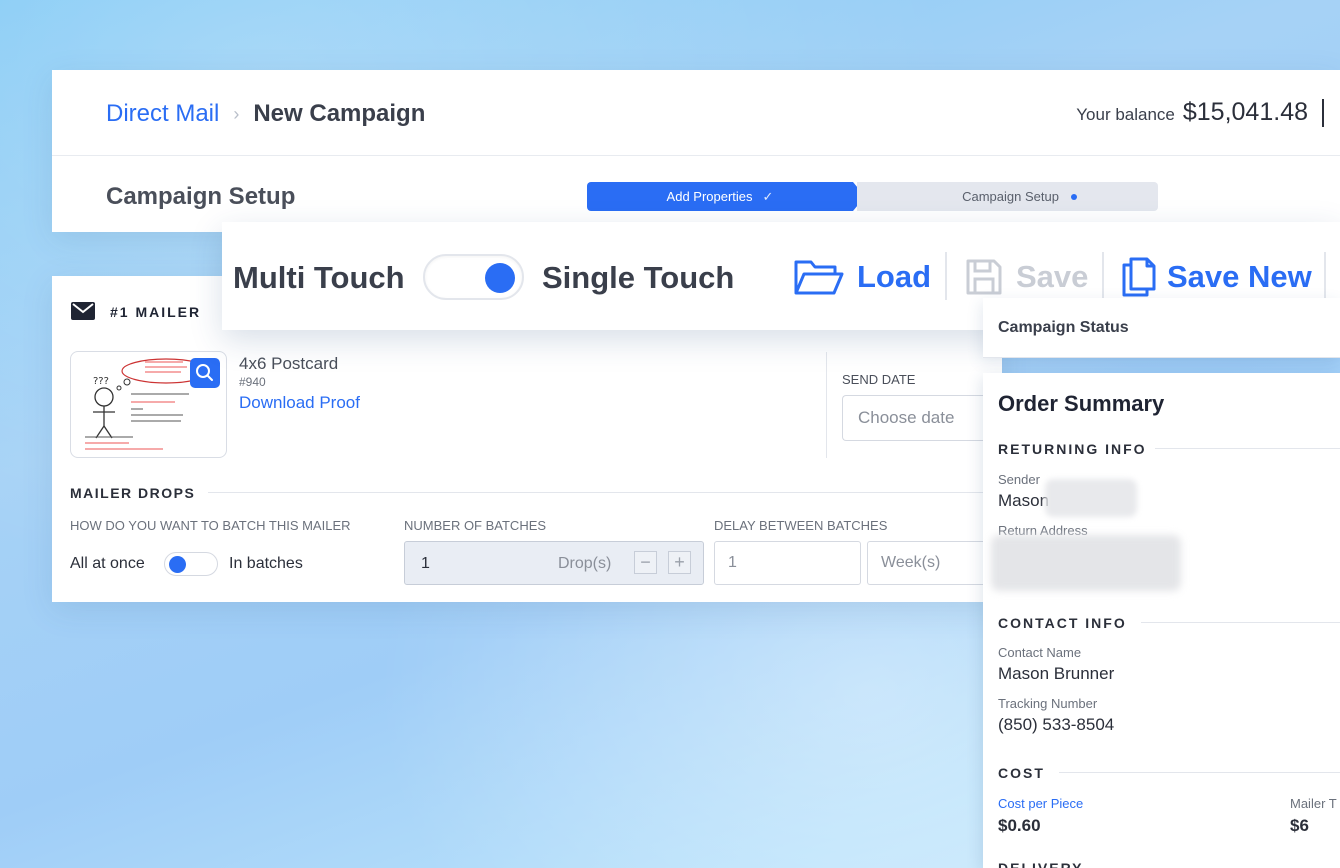 The height and width of the screenshot is (868, 1340). What do you see at coordinates (1040, 652) in the screenshot?
I see `contact-name-label: Contact Name` at bounding box center [1040, 652].